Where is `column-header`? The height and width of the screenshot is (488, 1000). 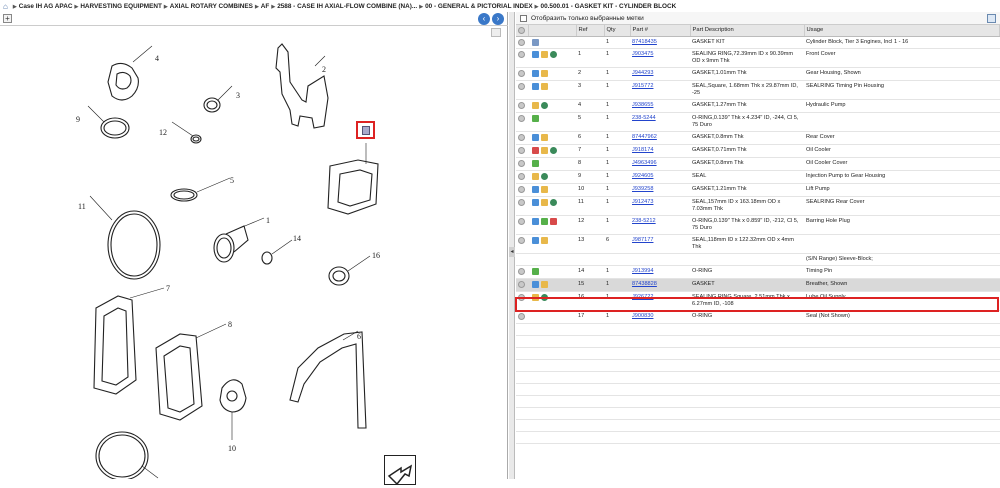 column-header is located at coordinates (522, 31).